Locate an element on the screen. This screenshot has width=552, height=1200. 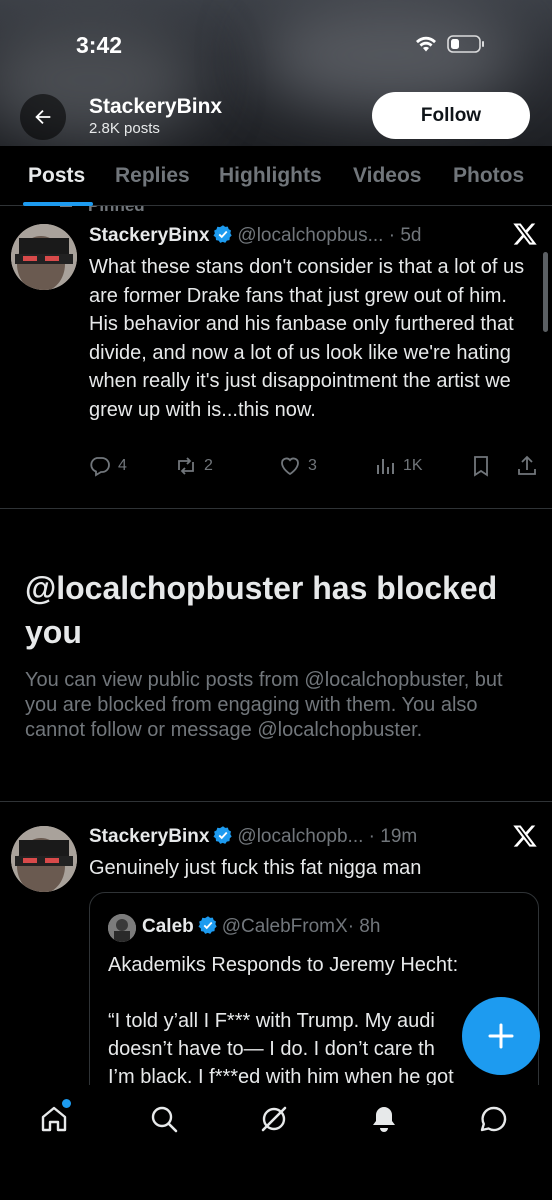
messages-icon is located at coordinates (494, 1119).